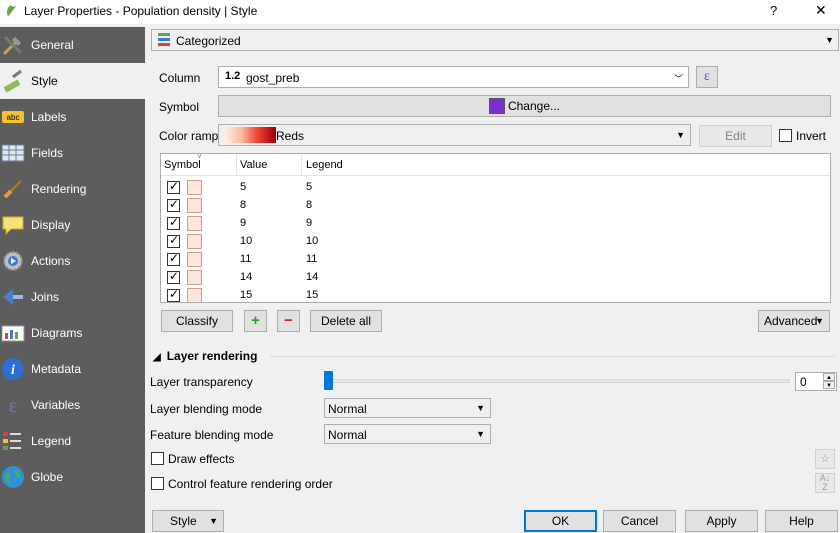 This screenshot has height=533, width=840. I want to click on sort-az-icon: A↓ Z, so click(825, 483).